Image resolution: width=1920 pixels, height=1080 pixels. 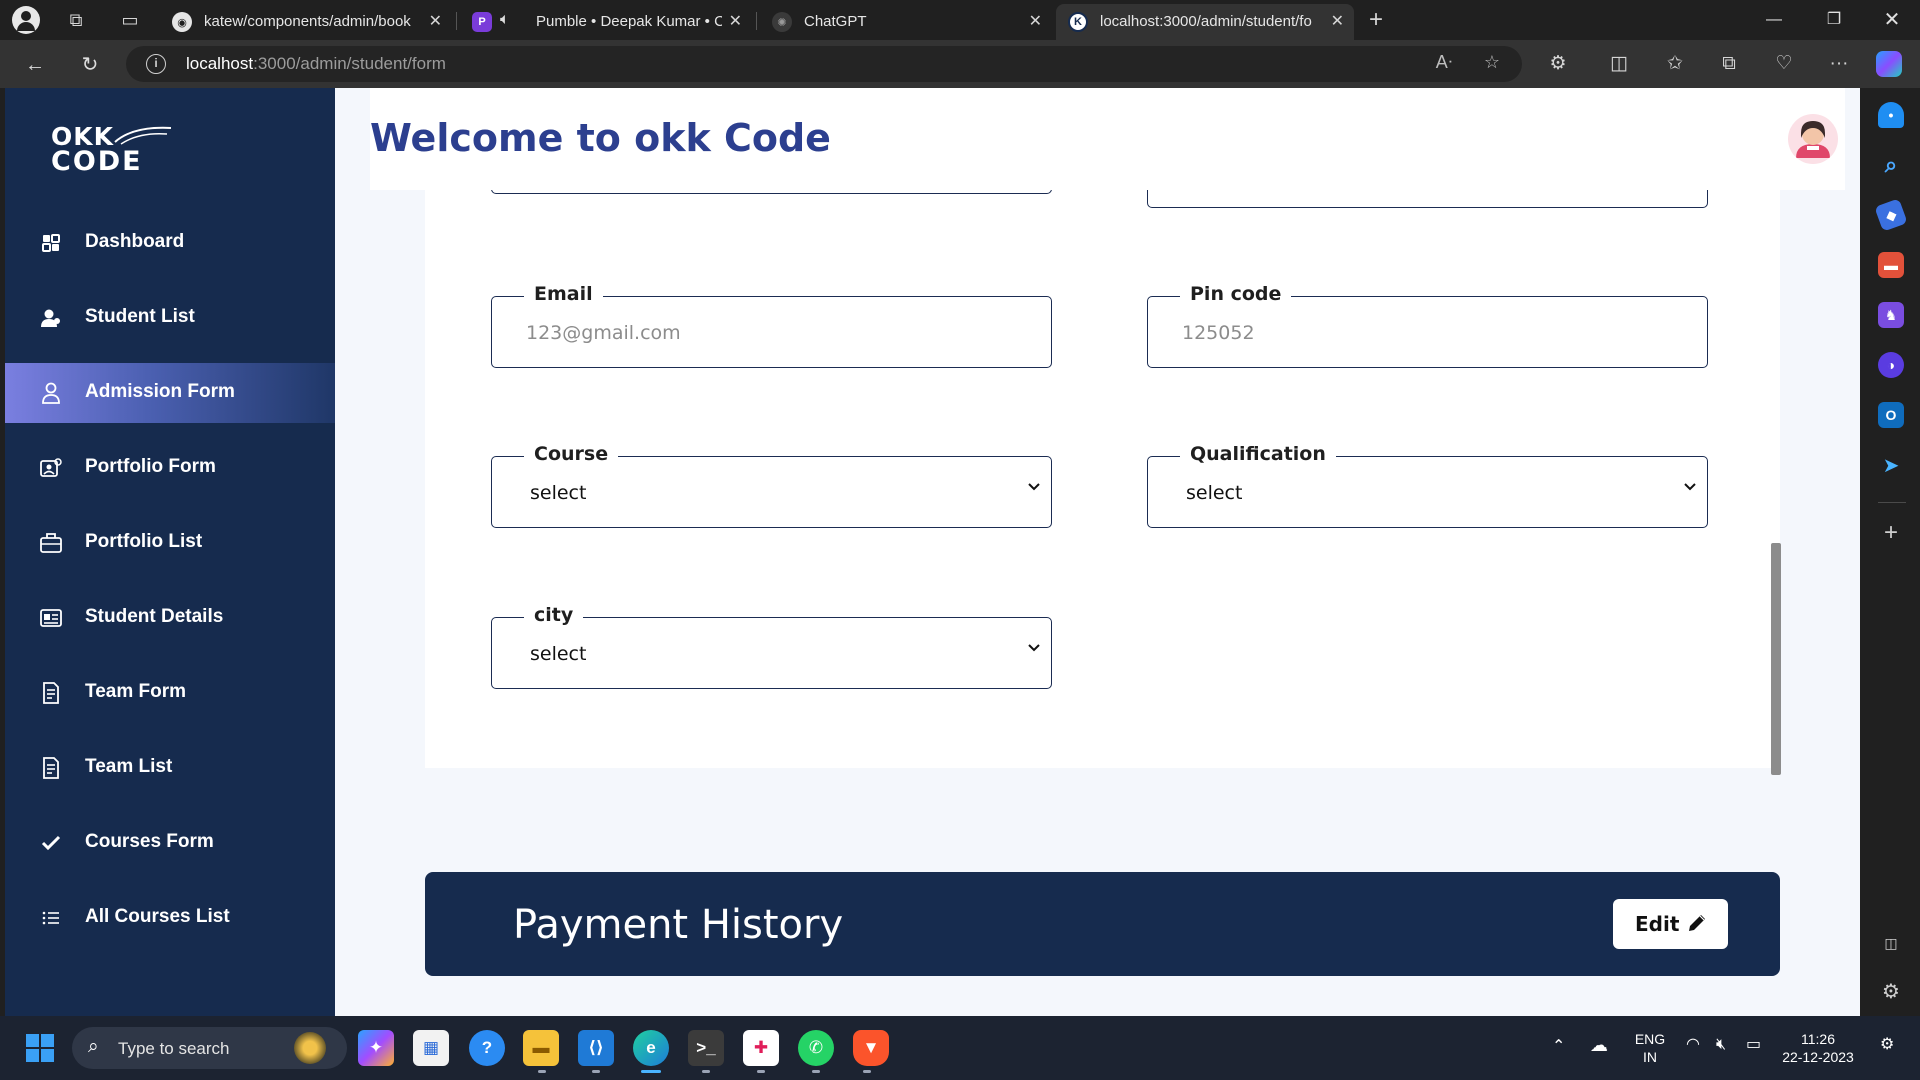 I want to click on sidebar-item-label: All Courses List, so click(x=157, y=916).